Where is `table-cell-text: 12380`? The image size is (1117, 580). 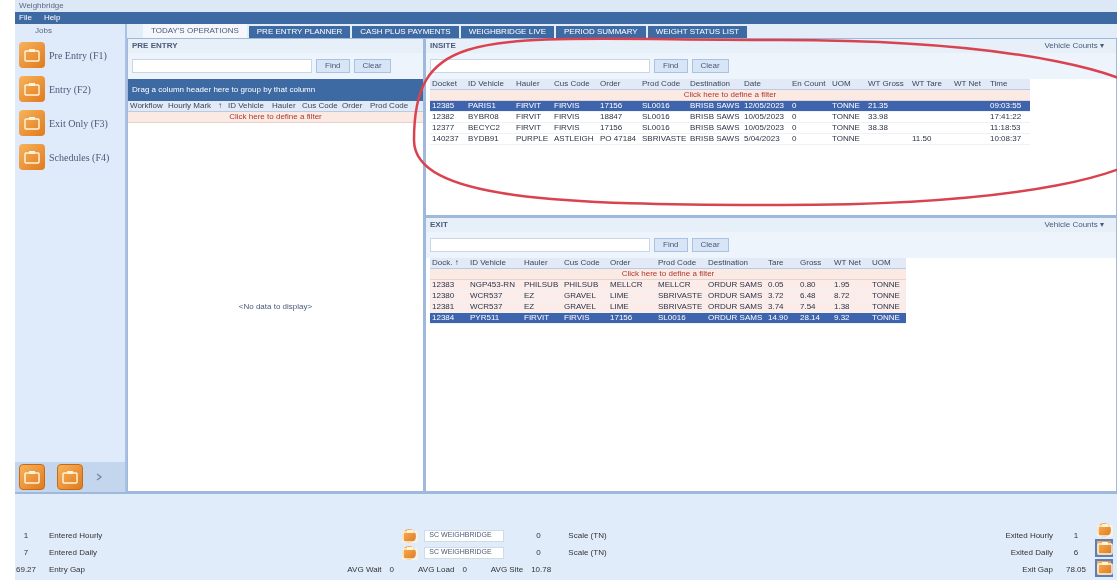 table-cell-text: 12380 is located at coordinates (443, 296).